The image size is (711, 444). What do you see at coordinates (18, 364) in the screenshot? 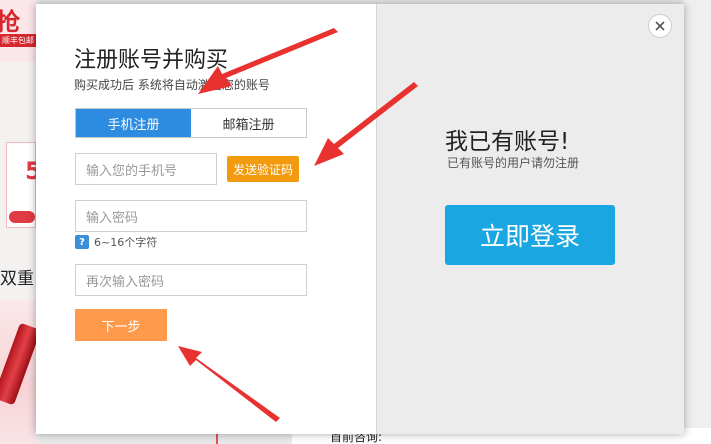
I see `background-bottle-image` at bounding box center [18, 364].